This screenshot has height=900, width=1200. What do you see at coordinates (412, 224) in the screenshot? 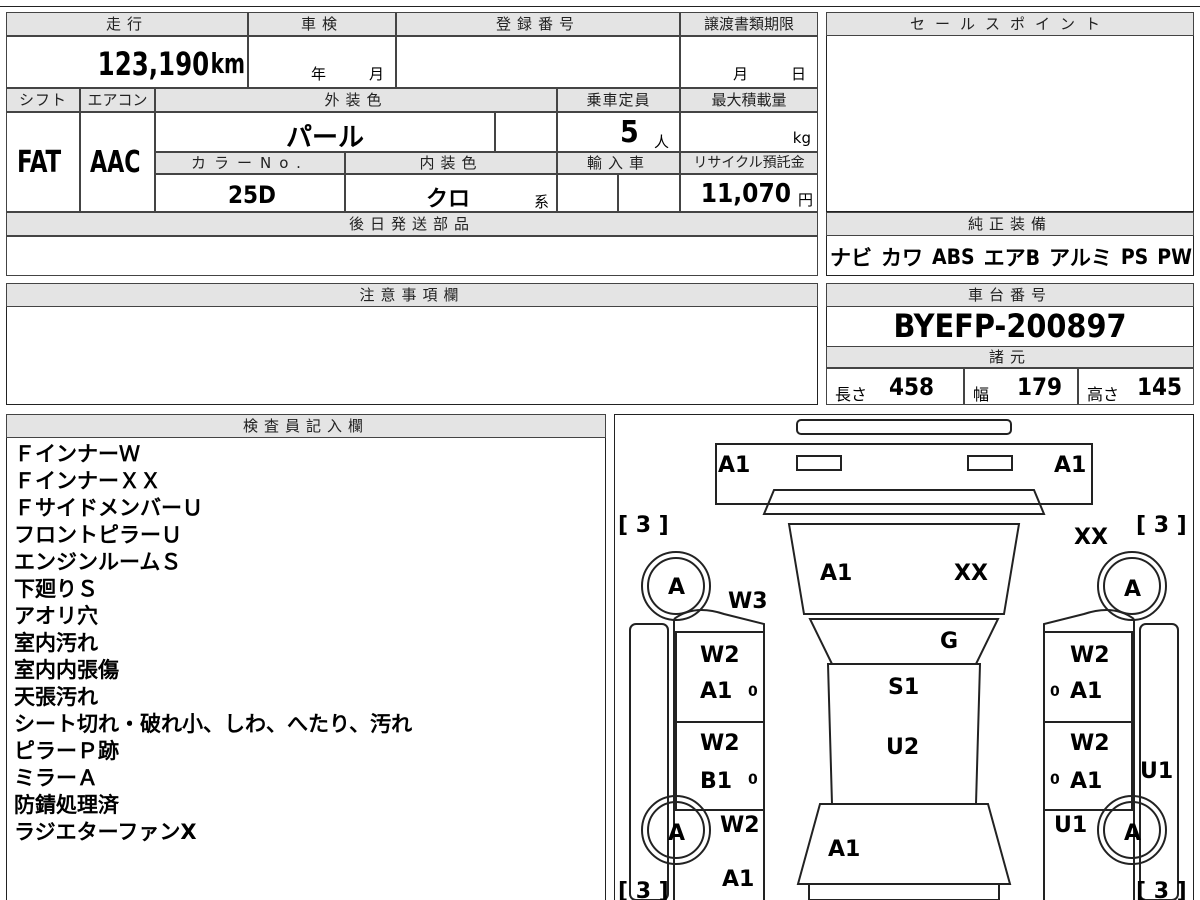
I see `later-parts-header: 後日発送部品` at bounding box center [412, 224].